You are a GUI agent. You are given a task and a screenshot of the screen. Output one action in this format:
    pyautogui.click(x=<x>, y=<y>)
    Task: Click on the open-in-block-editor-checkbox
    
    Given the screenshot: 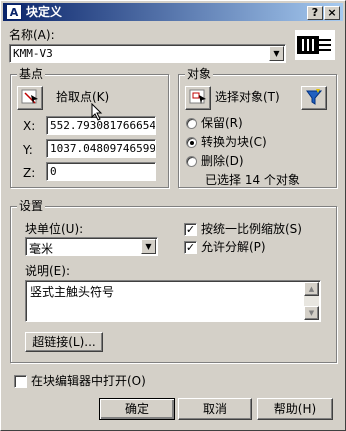 What is the action you would take?
    pyautogui.click(x=20, y=381)
    